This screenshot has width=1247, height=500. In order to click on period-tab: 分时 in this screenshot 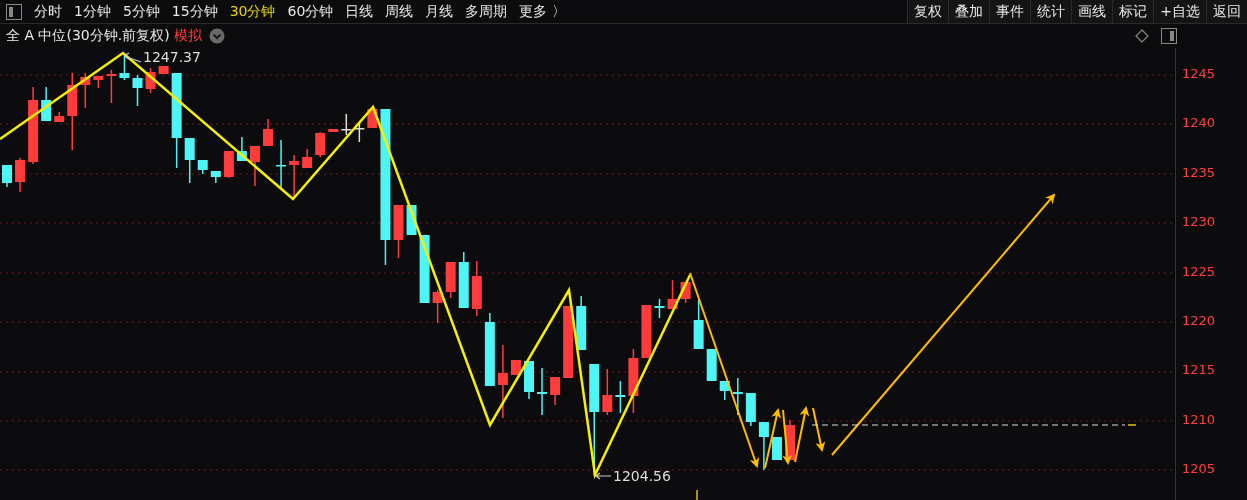, I will do `click(48, 11)`.